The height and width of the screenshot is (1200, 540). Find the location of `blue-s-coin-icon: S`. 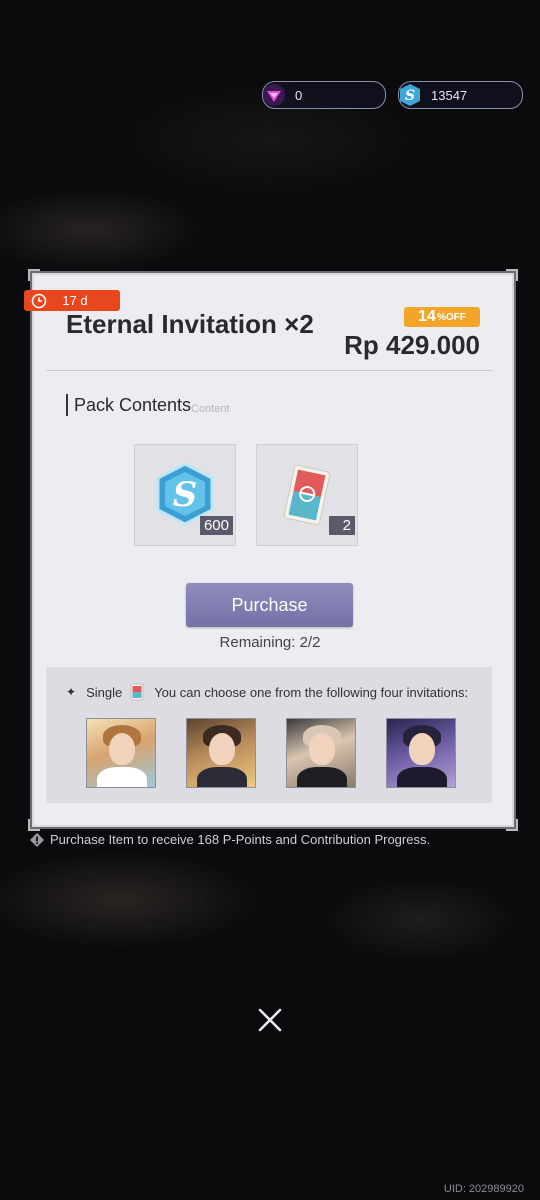

blue-s-coin-icon: S is located at coordinates (410, 95).